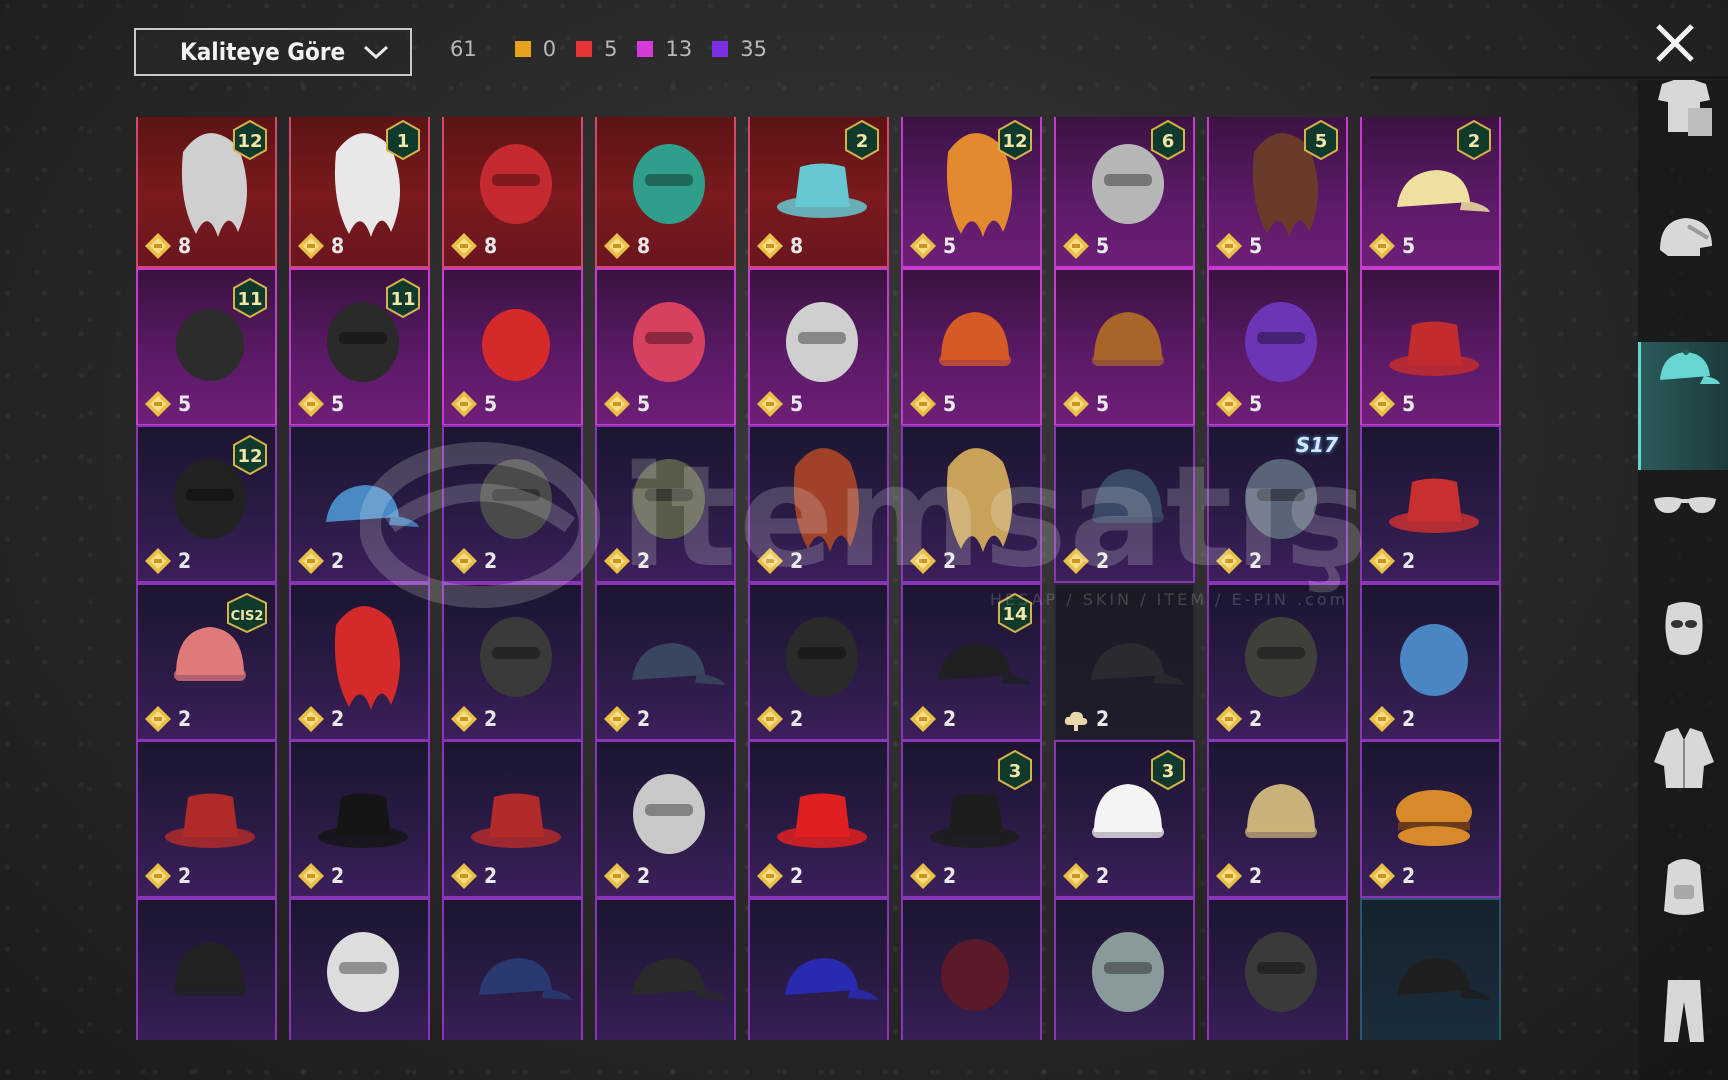  I want to click on purple-cap-icon, so click(831, 978).